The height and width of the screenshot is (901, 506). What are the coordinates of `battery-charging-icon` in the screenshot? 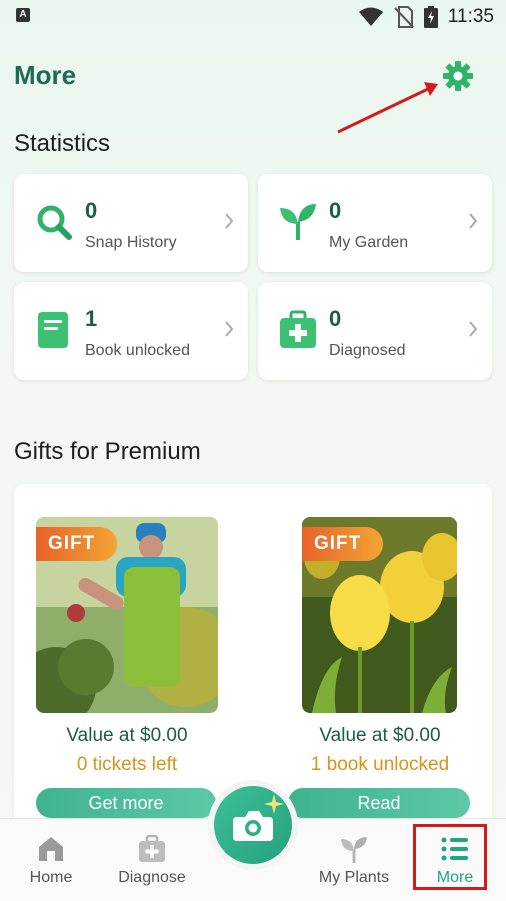 It's located at (430, 17).